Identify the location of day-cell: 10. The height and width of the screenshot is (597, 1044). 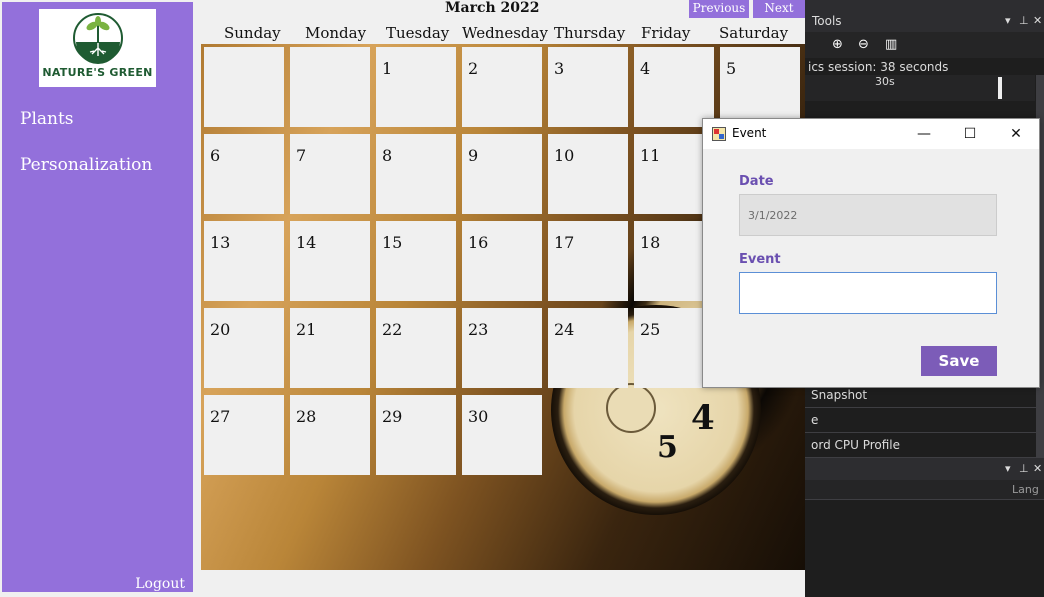
(588, 174).